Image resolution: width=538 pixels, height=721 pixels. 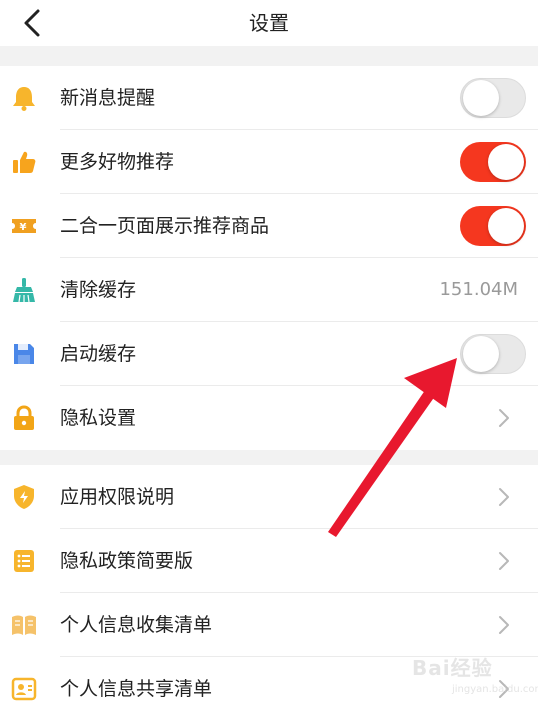 I want to click on launch-cache-toggle, so click(x=493, y=354).